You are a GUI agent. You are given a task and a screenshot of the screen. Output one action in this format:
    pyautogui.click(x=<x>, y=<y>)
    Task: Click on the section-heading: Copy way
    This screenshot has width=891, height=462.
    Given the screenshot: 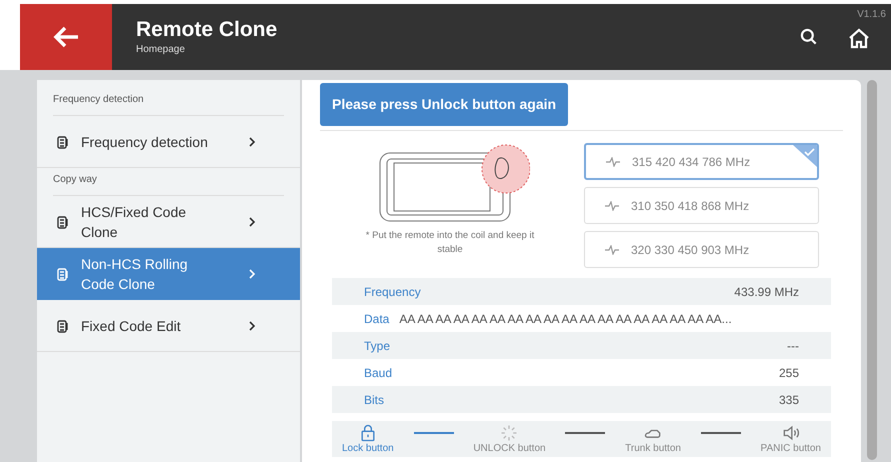 What is the action you would take?
    pyautogui.click(x=168, y=182)
    